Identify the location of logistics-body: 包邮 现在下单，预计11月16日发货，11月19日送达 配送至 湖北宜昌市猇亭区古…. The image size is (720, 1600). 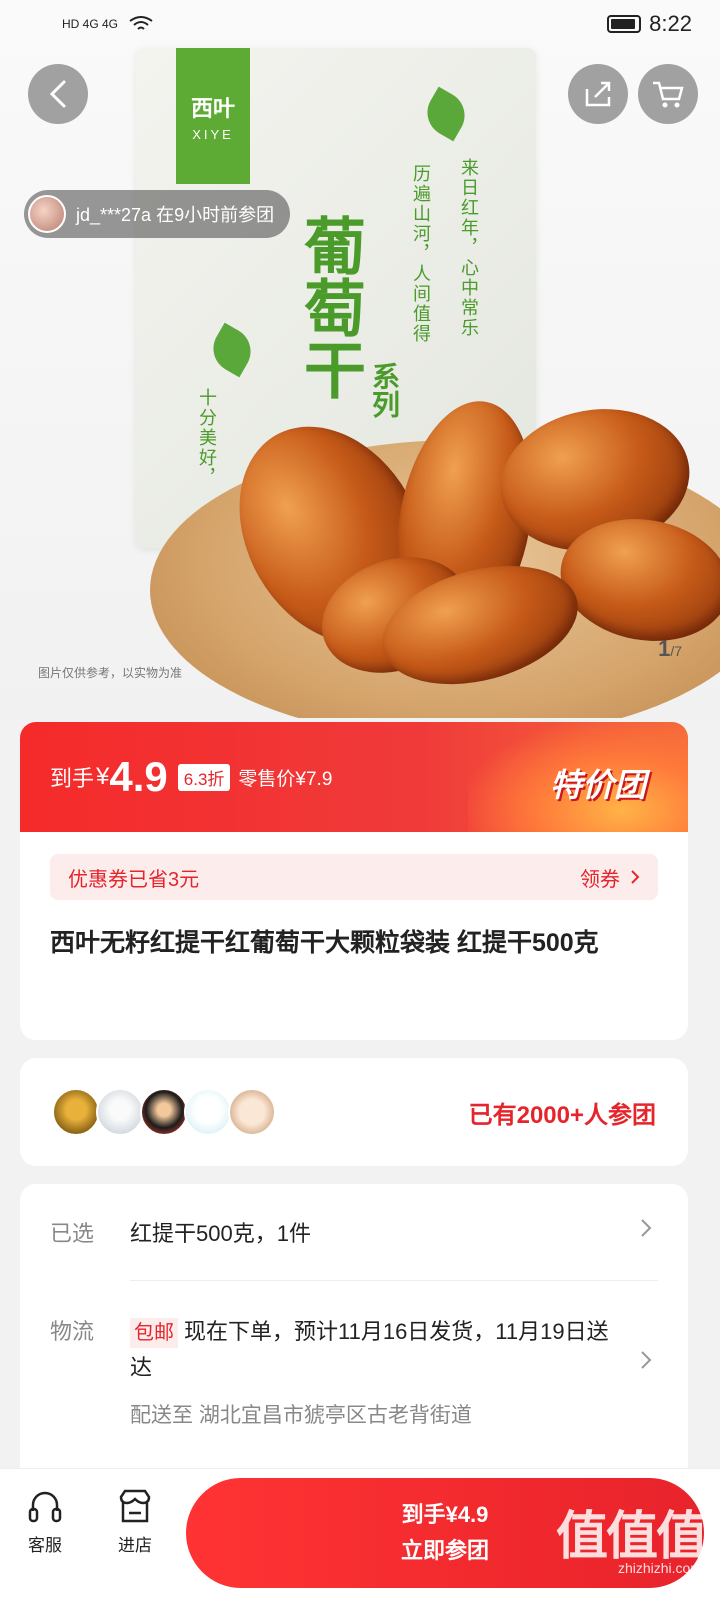
(394, 1374).